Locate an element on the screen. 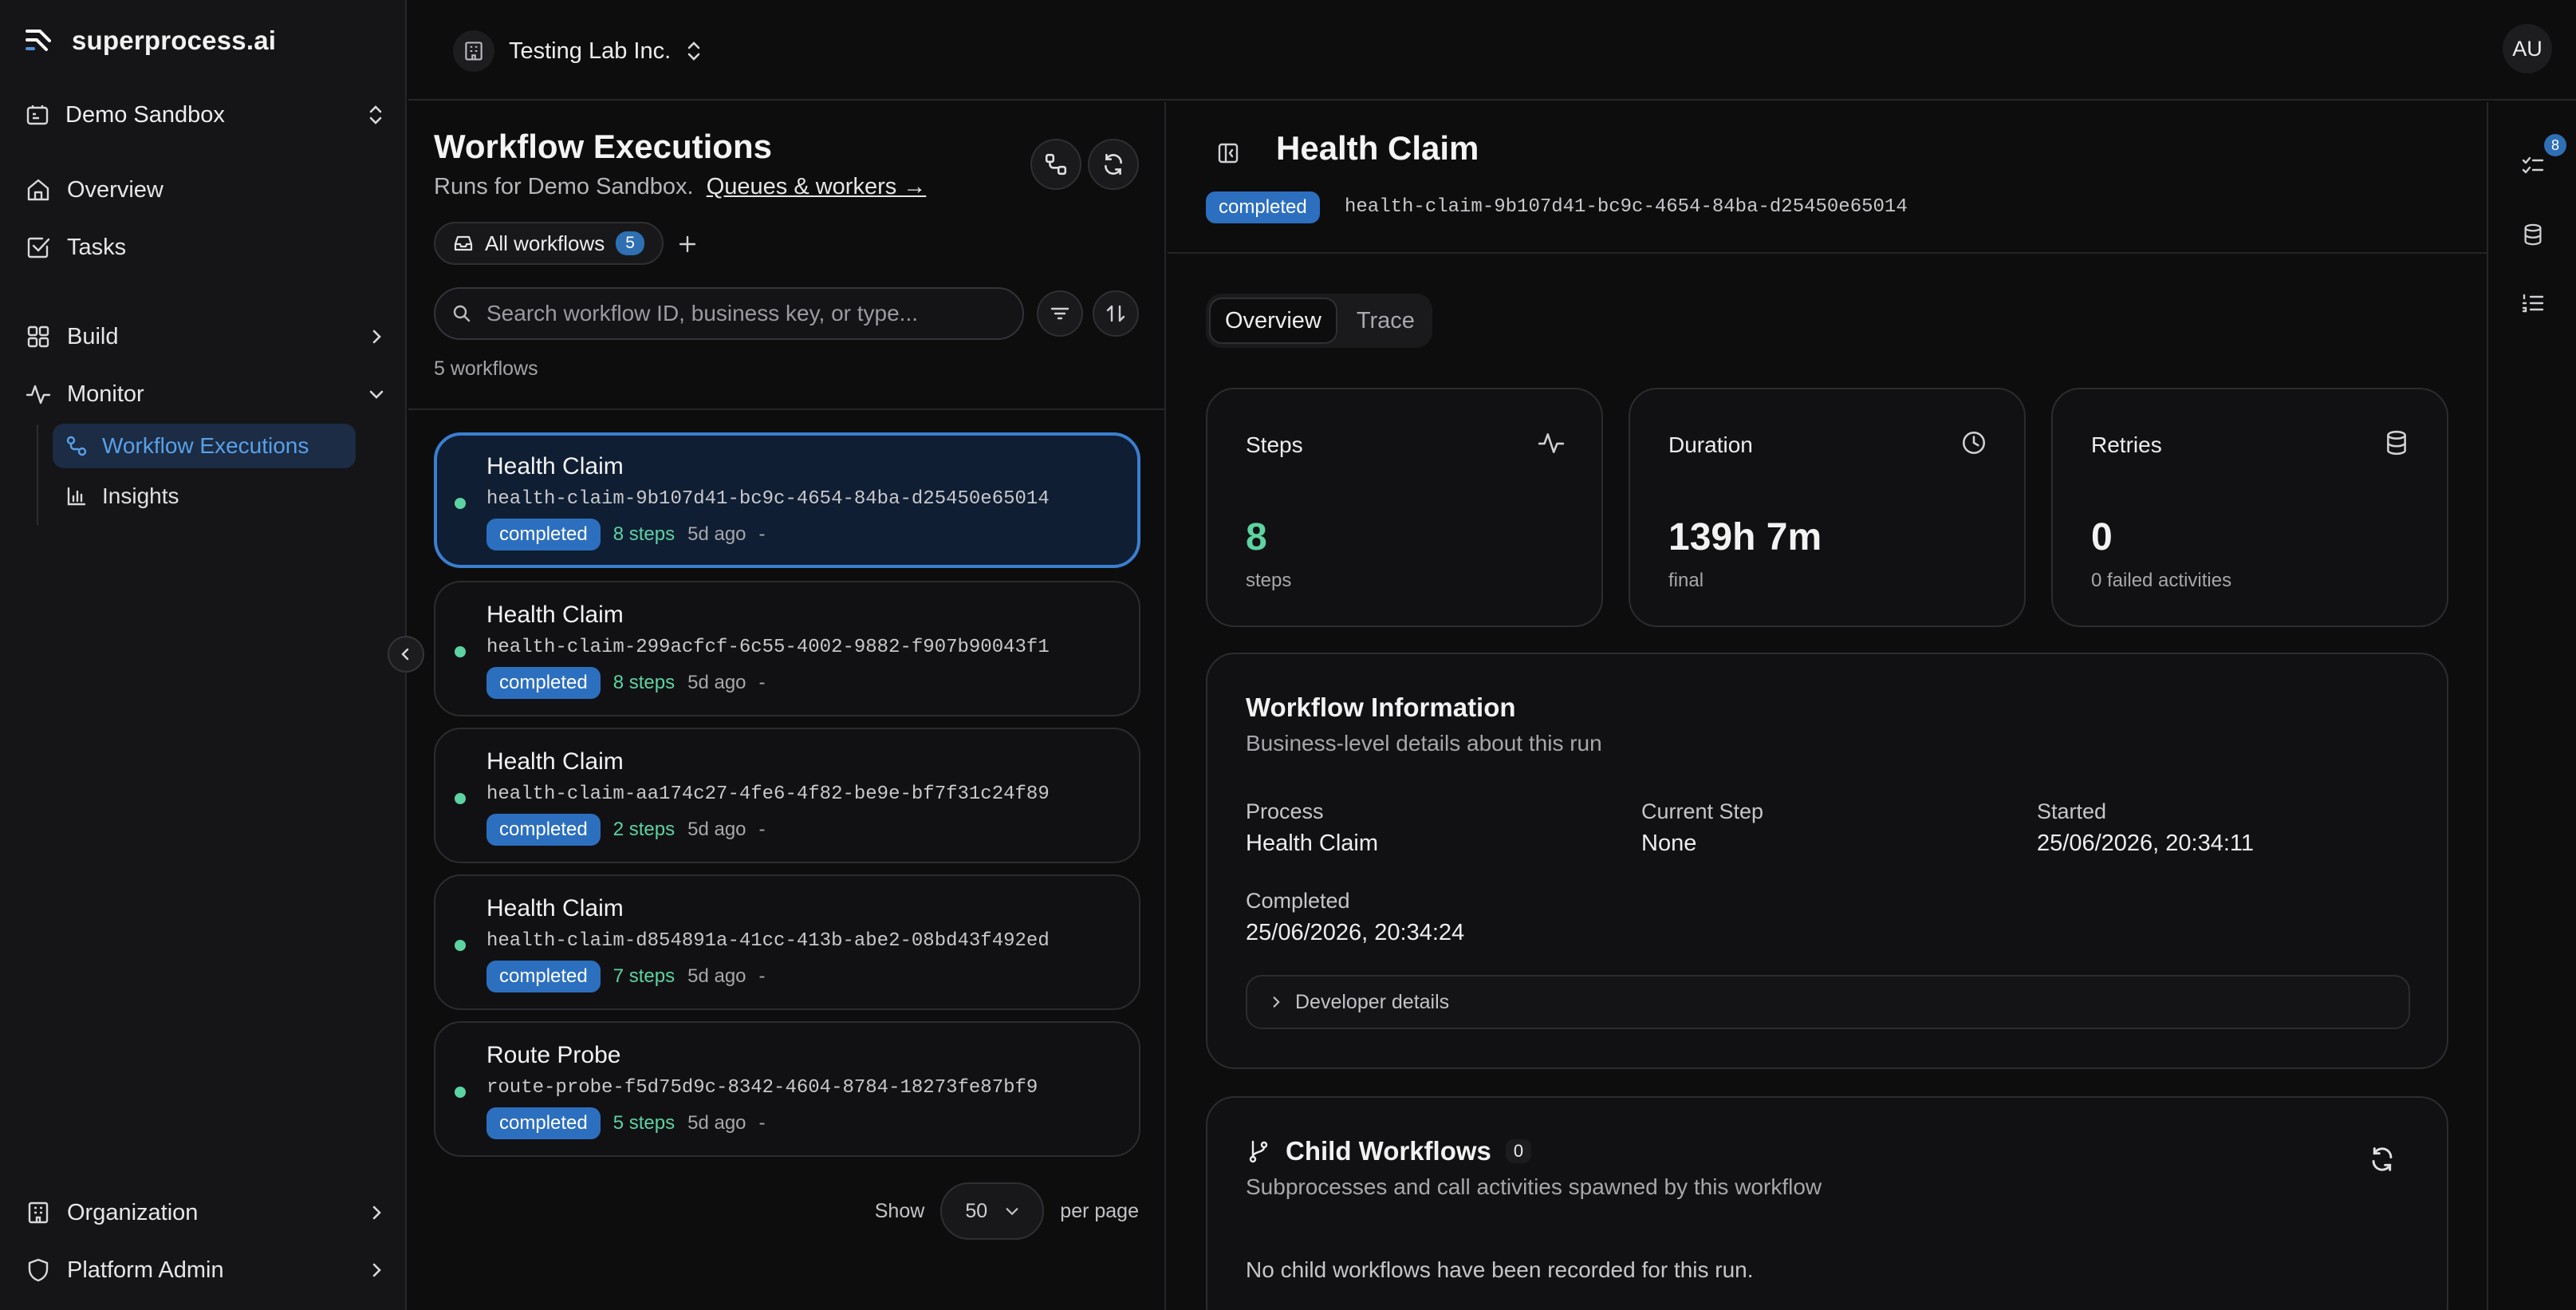  detail-tabs: Overview Trace is located at coordinates (1319, 321).